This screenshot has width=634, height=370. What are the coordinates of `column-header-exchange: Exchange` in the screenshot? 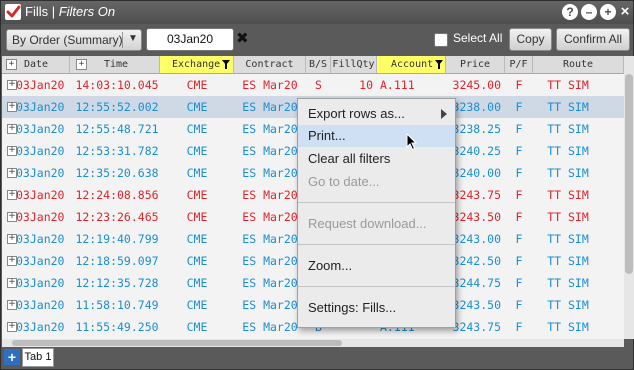 It's located at (197, 64).